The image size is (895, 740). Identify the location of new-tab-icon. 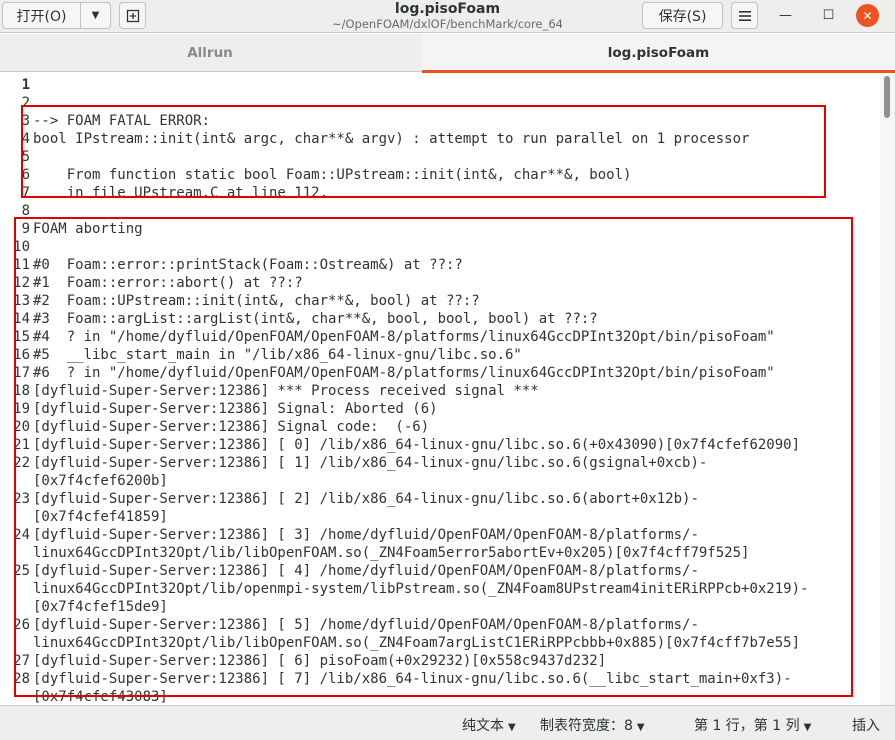
(132, 15).